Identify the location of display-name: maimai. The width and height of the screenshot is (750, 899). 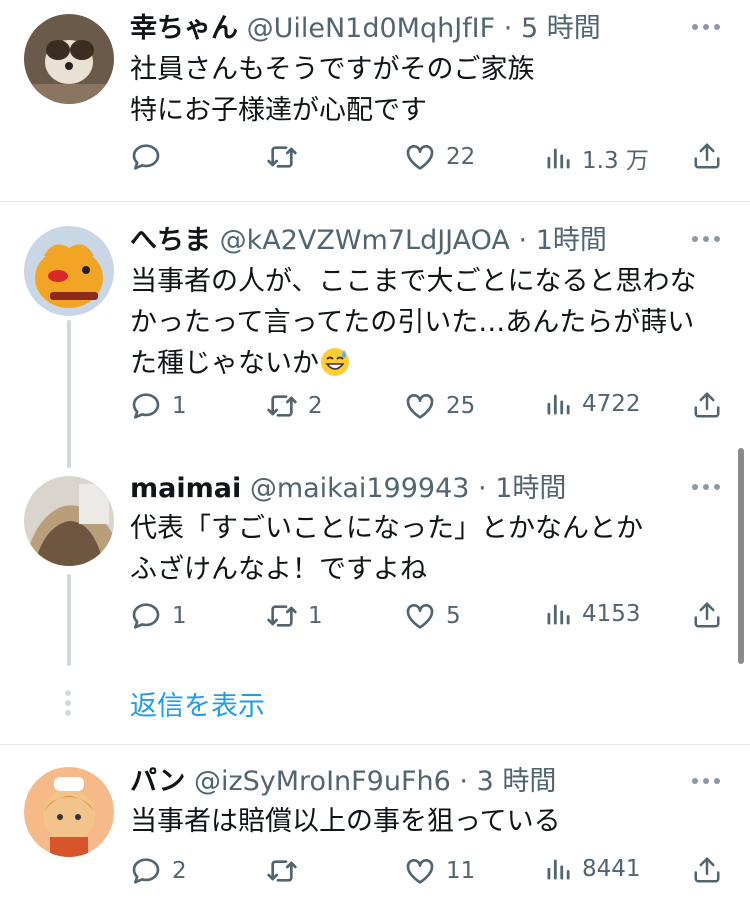
(185, 488).